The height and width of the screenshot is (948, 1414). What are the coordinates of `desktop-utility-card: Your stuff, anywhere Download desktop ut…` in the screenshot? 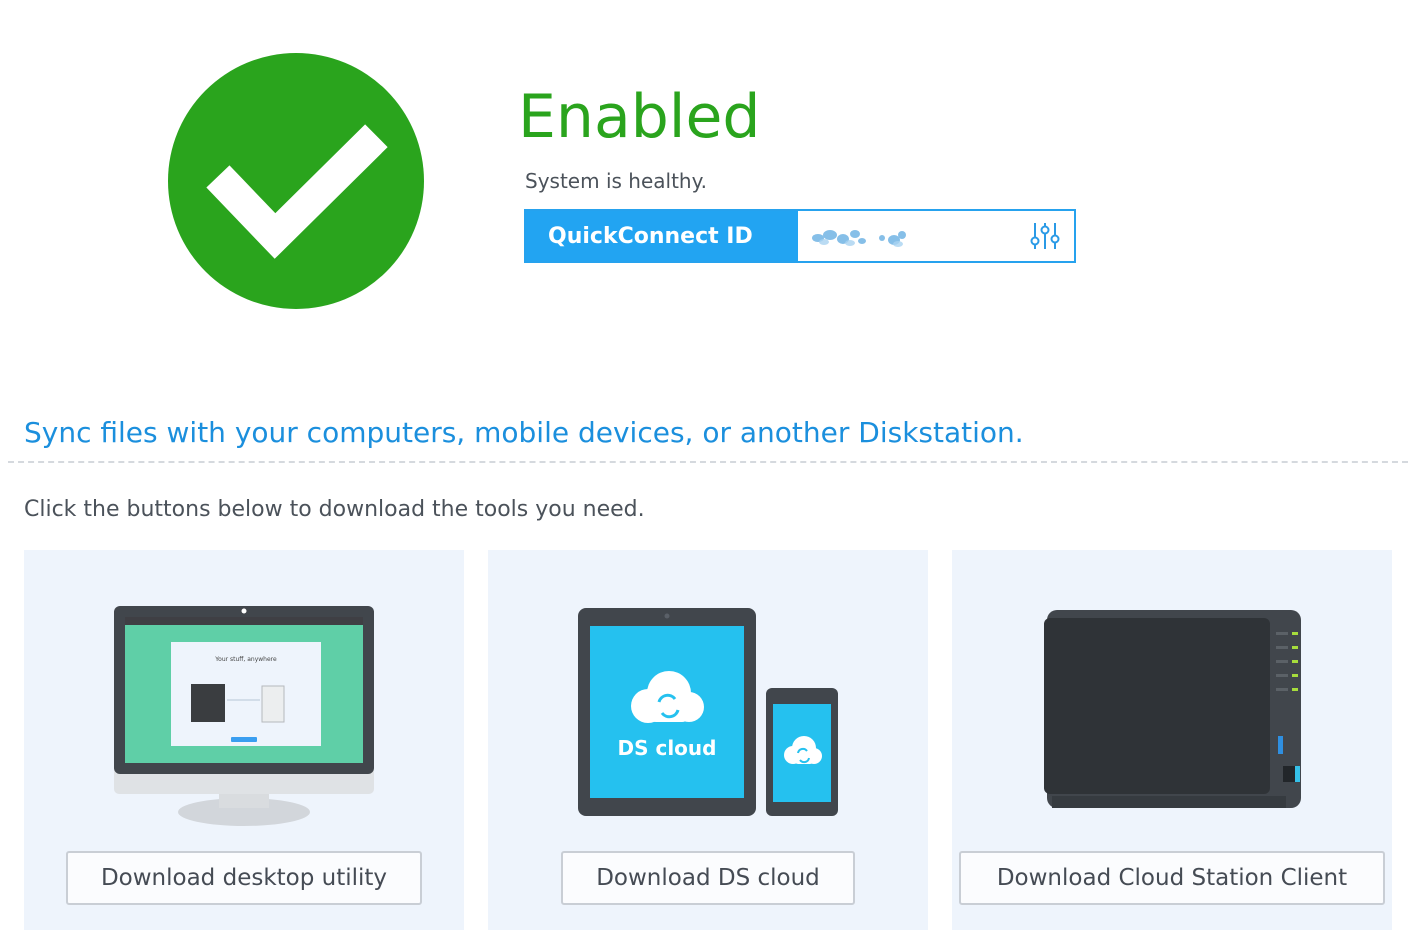 It's located at (244, 740).